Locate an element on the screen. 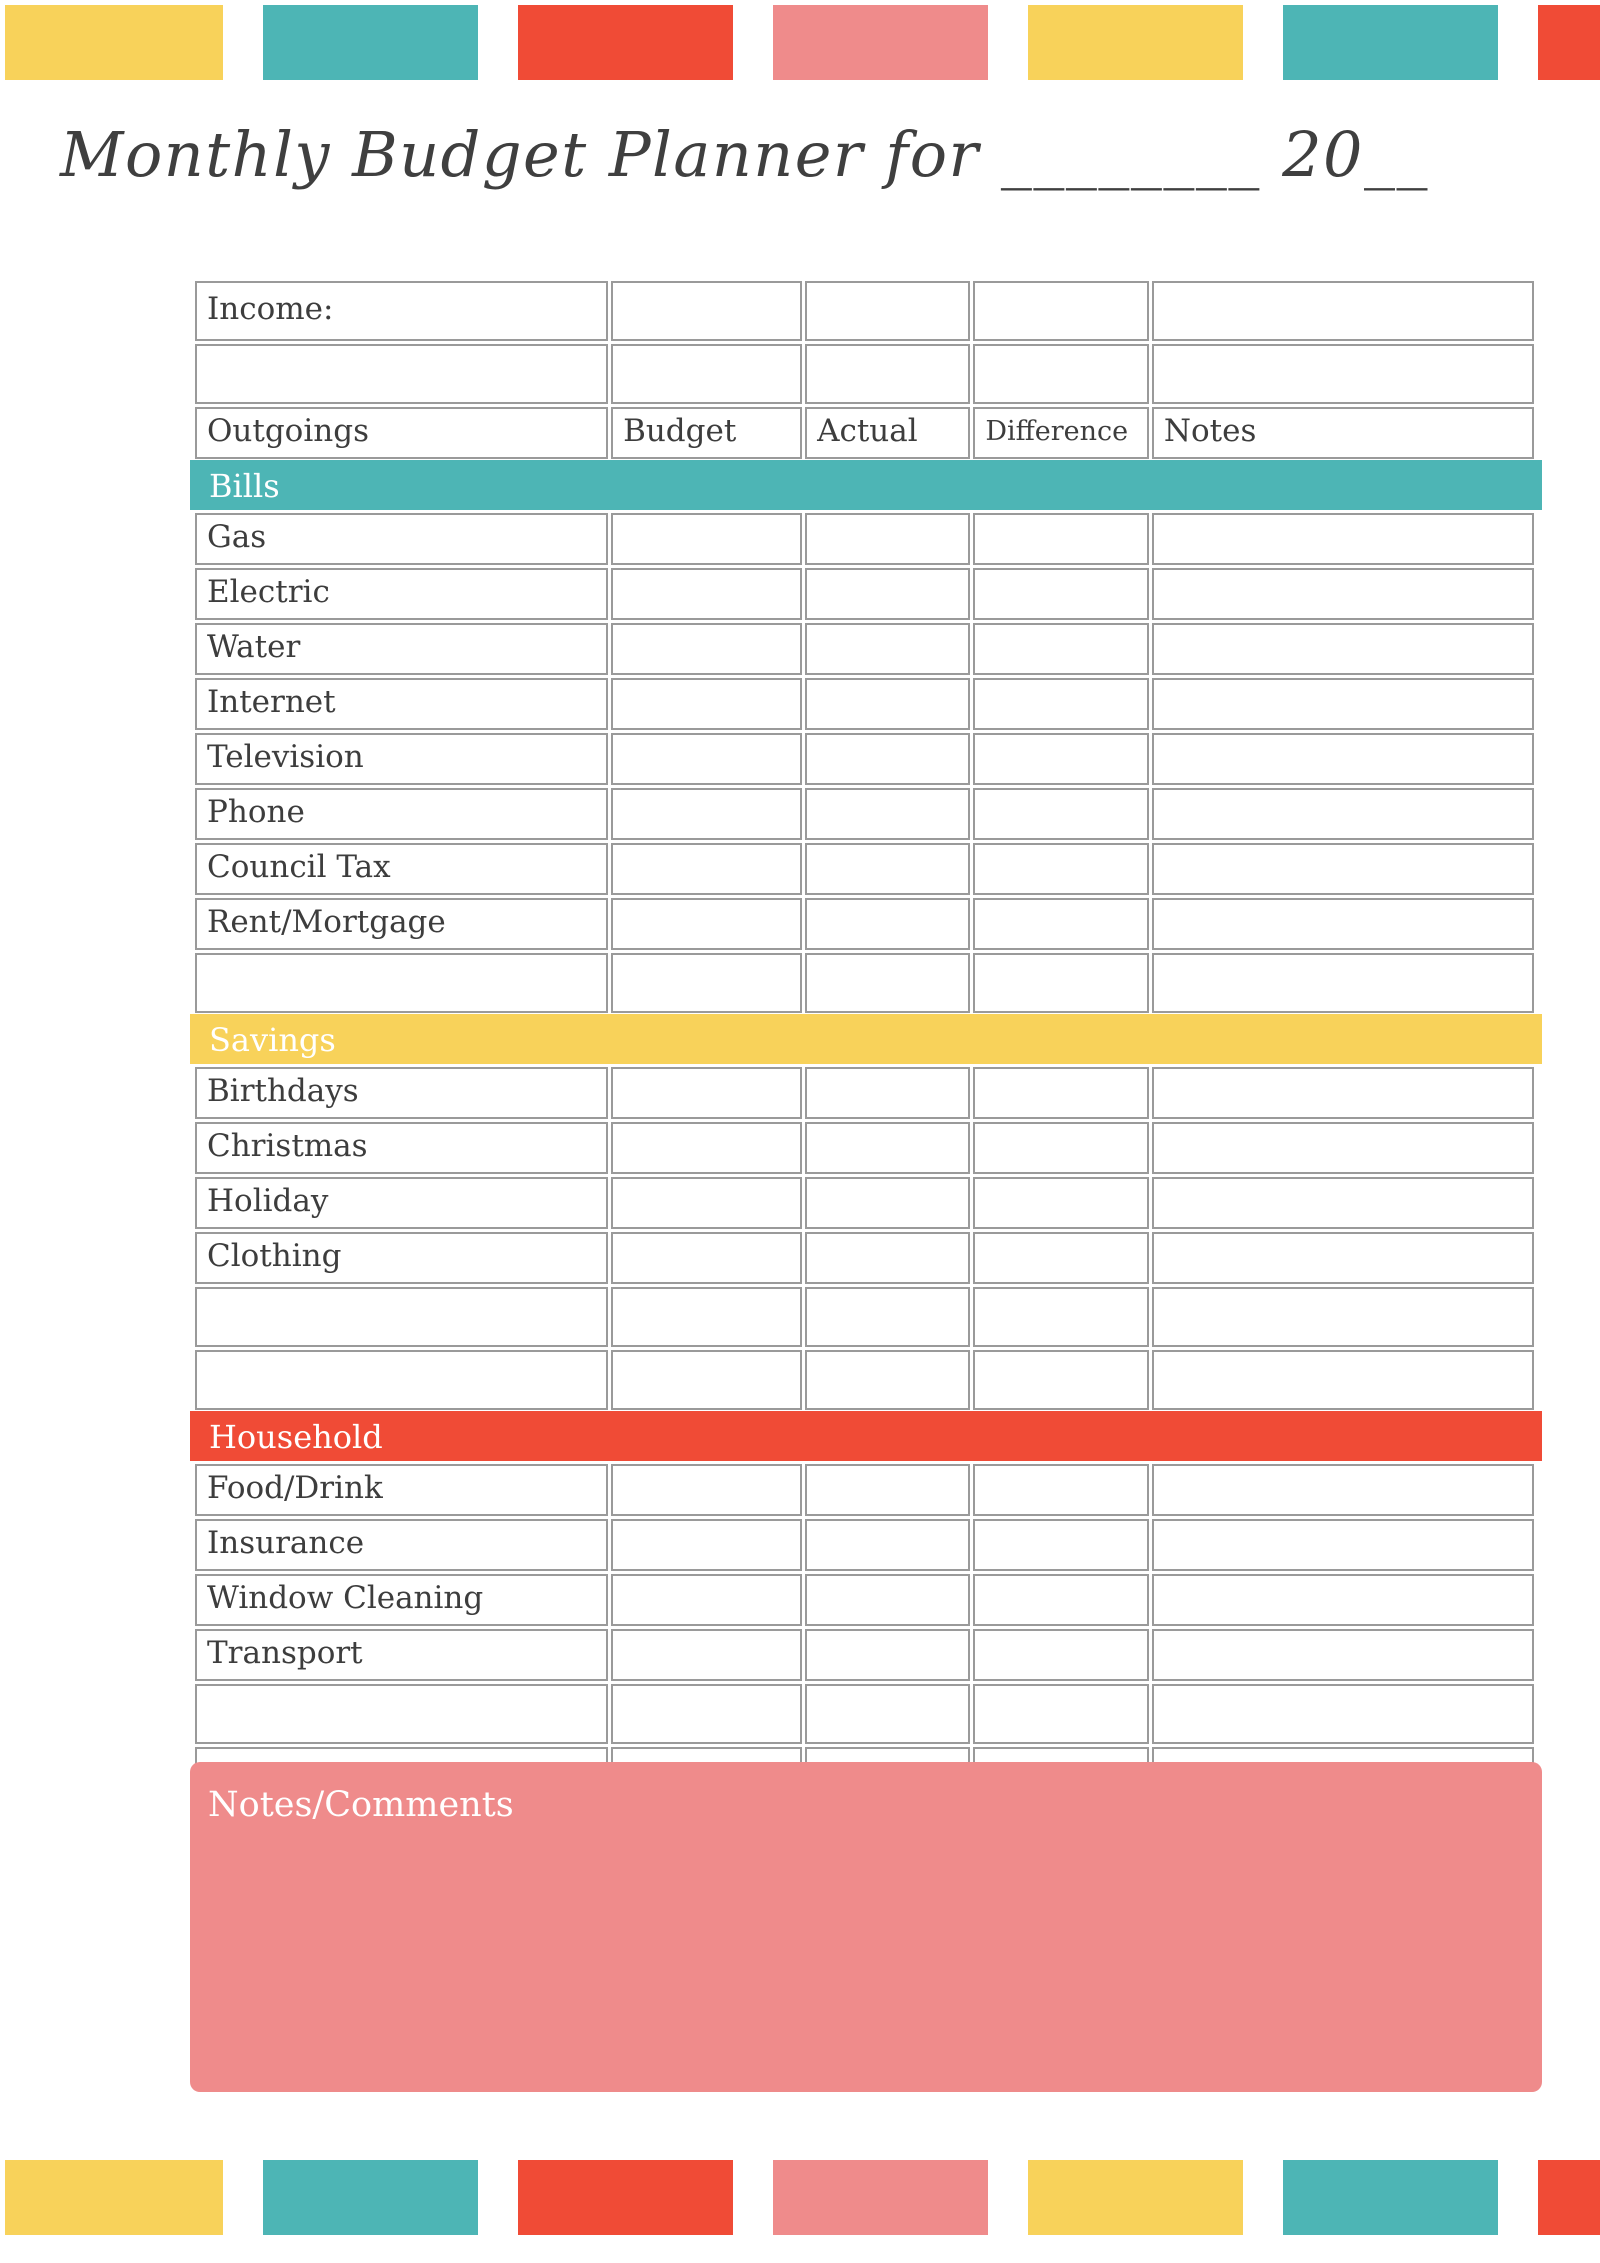 The height and width of the screenshot is (2263, 1600). row-label-cell: Clothing is located at coordinates (402, 1258).